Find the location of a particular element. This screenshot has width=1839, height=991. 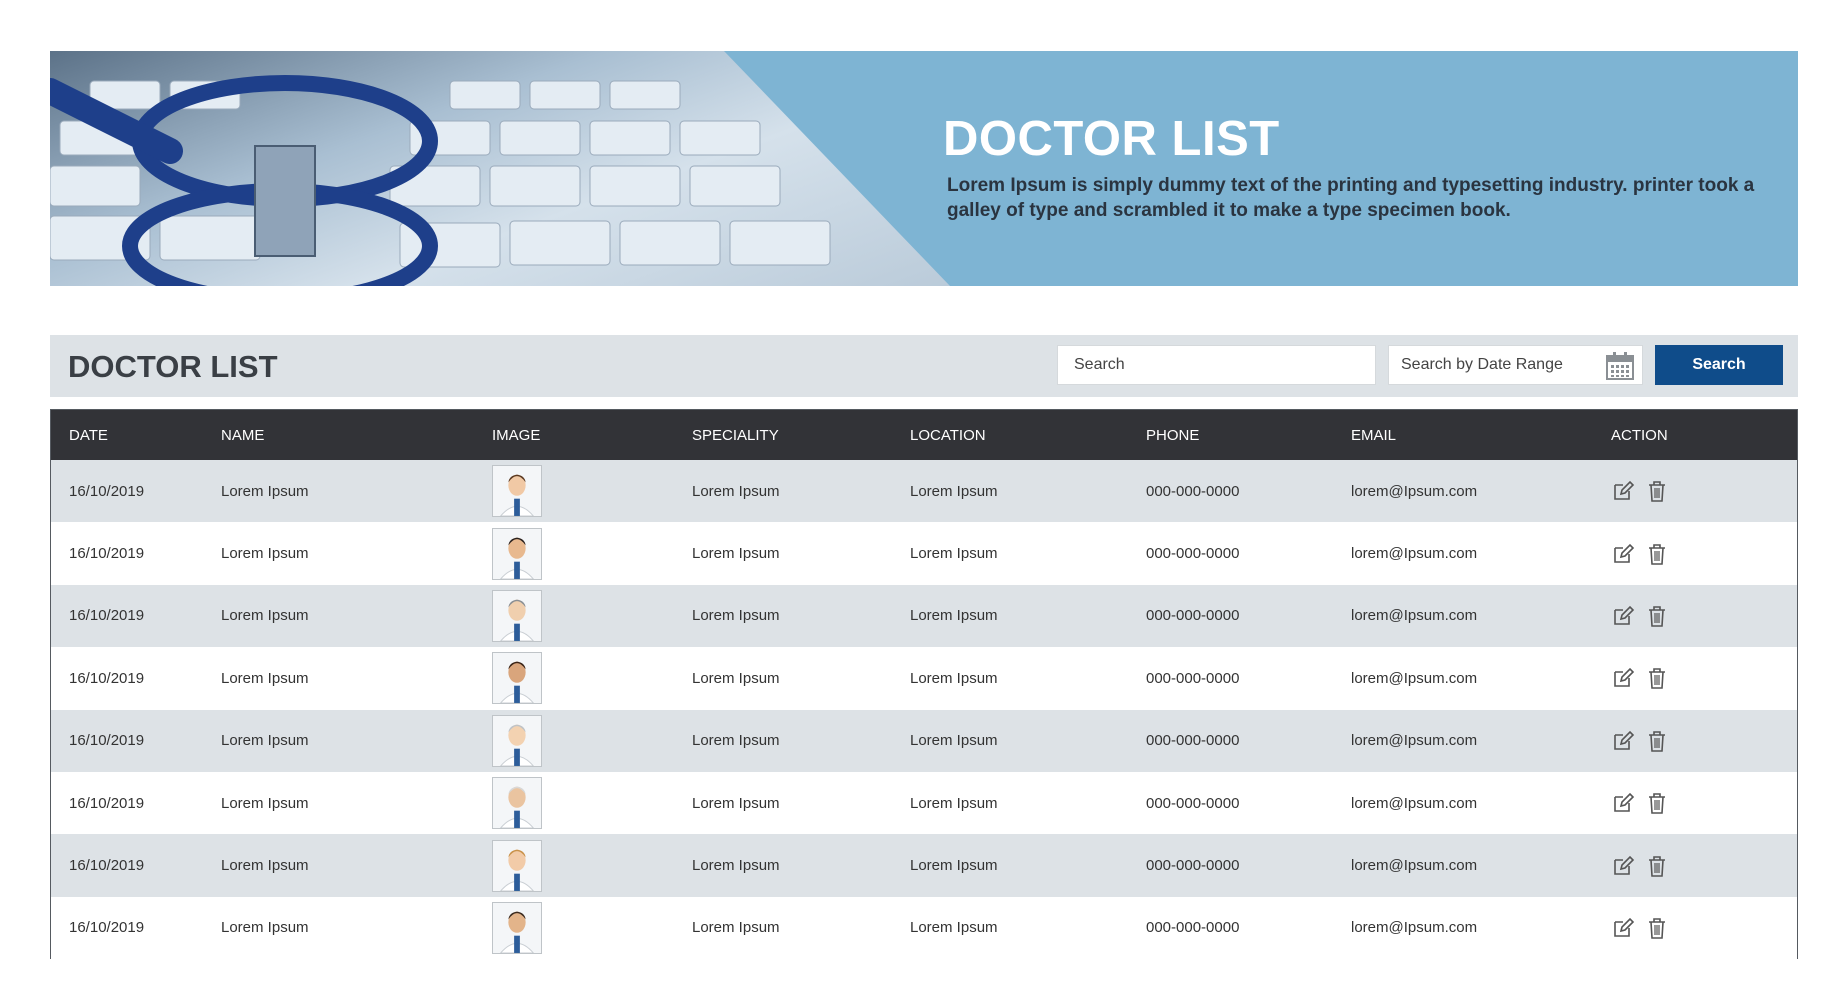

search-button: Search is located at coordinates (1719, 365).